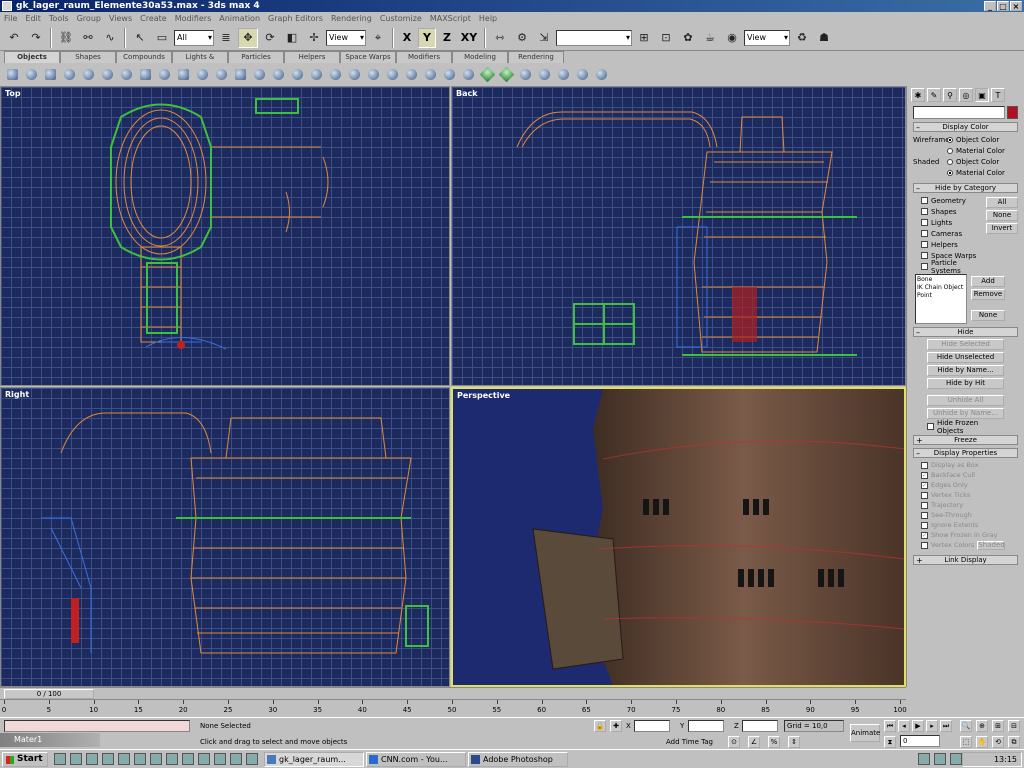 The image size is (1024, 768). I want to click on tab-objects: Objects, so click(32, 57).